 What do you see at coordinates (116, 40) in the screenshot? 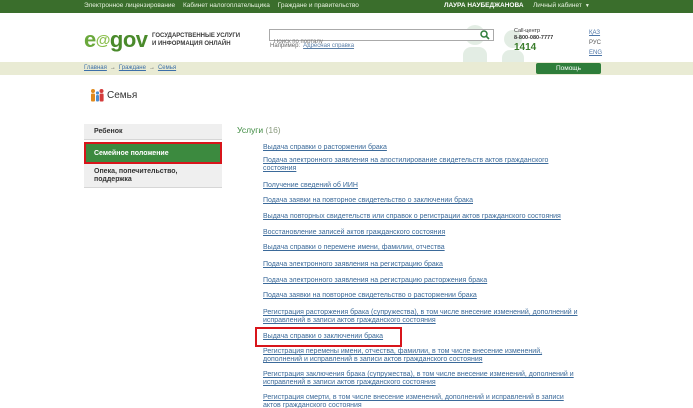
I see `egov-logo: e@gov` at bounding box center [116, 40].